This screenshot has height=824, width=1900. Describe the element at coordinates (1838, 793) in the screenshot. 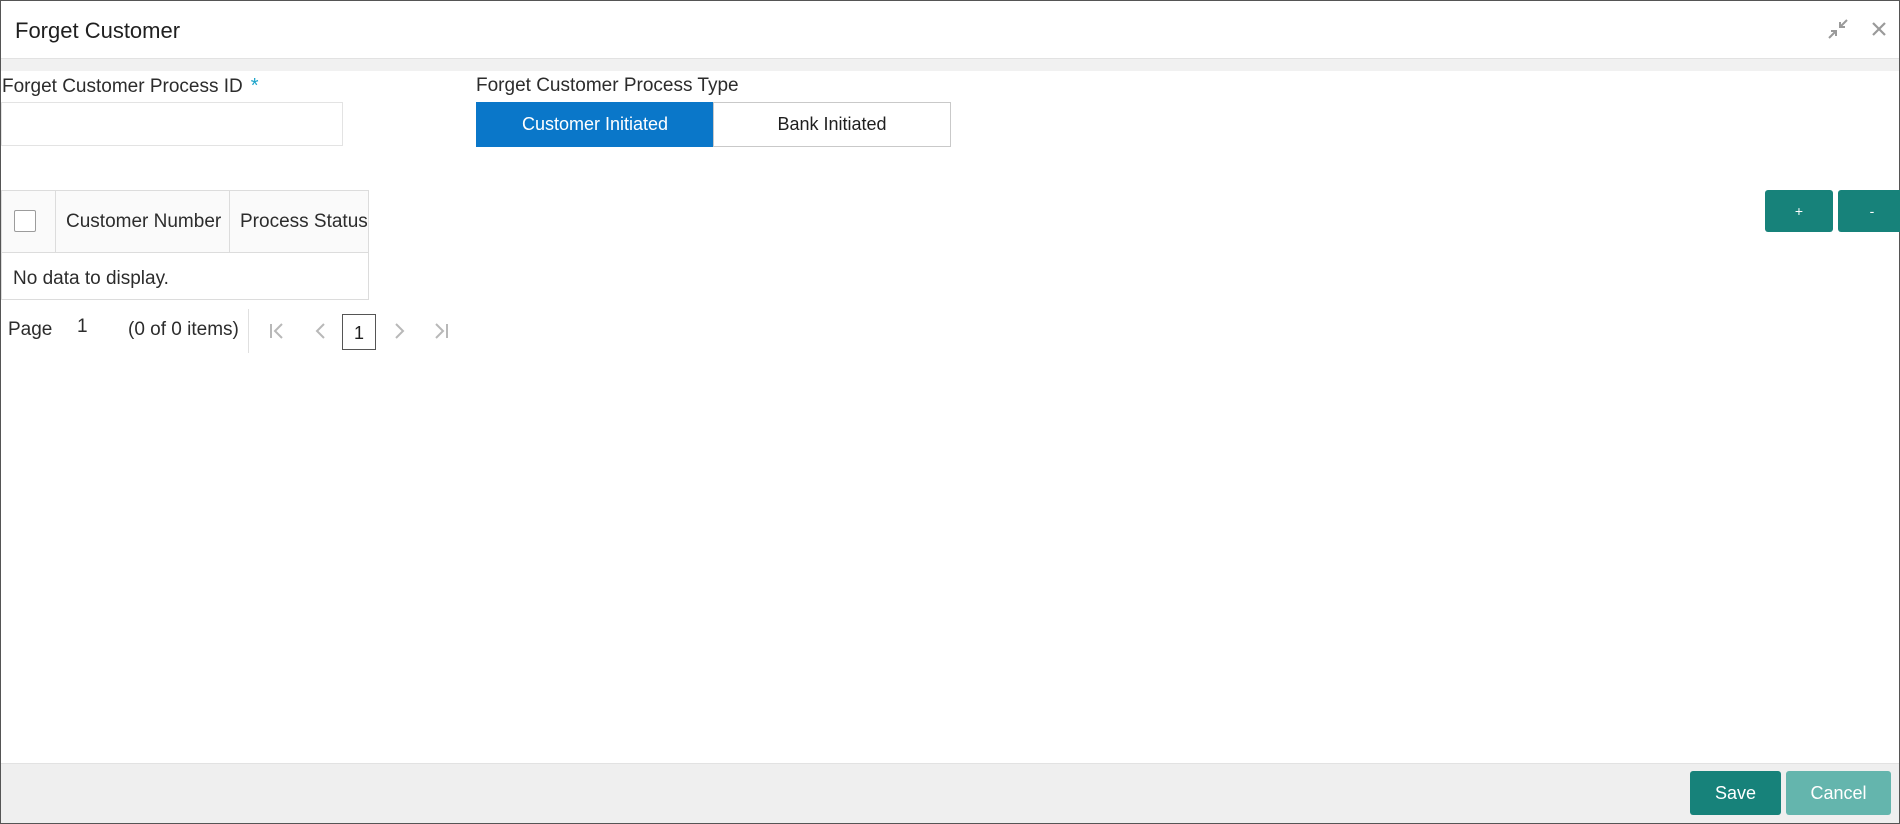

I see `cancel-button: Cancel` at that location.